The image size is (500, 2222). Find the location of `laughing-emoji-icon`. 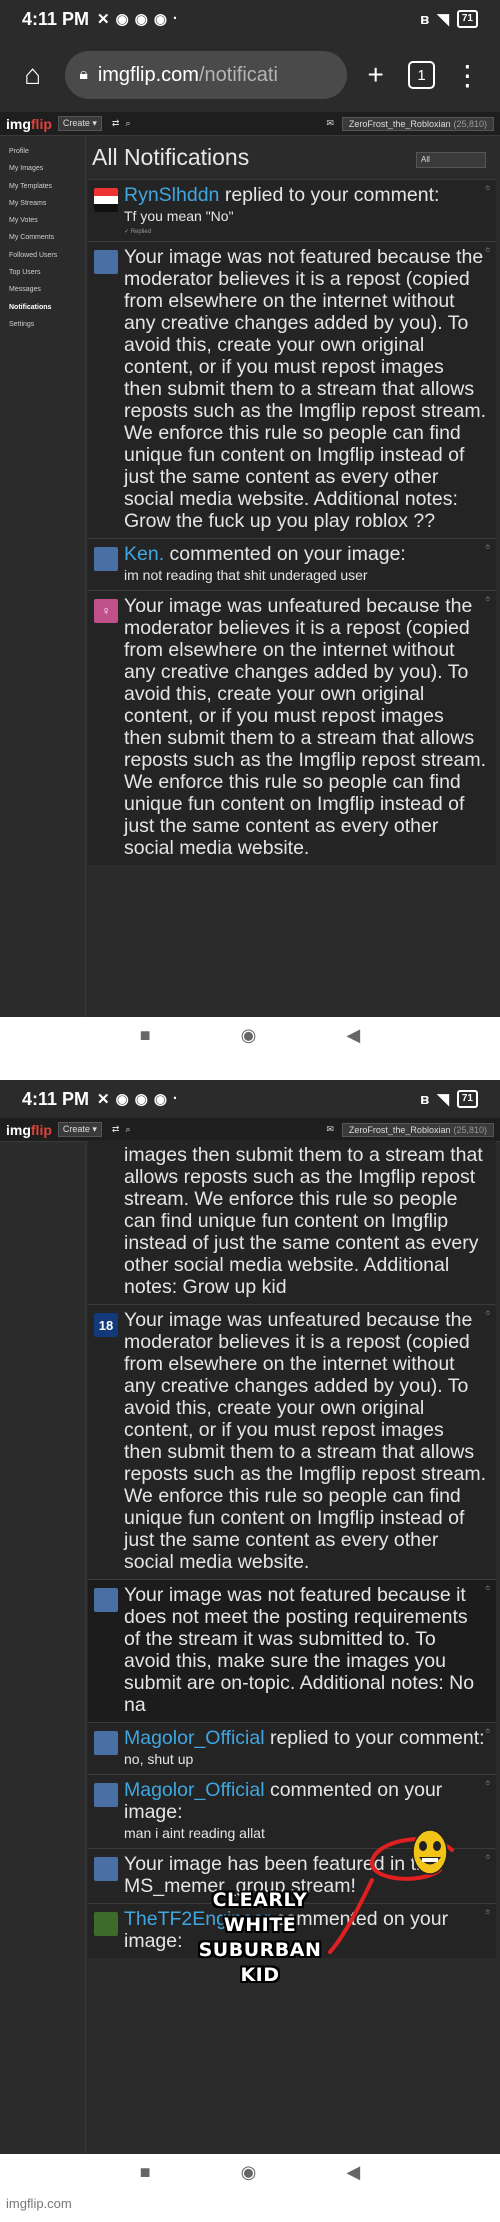

laughing-emoji-icon is located at coordinates (430, 1852).